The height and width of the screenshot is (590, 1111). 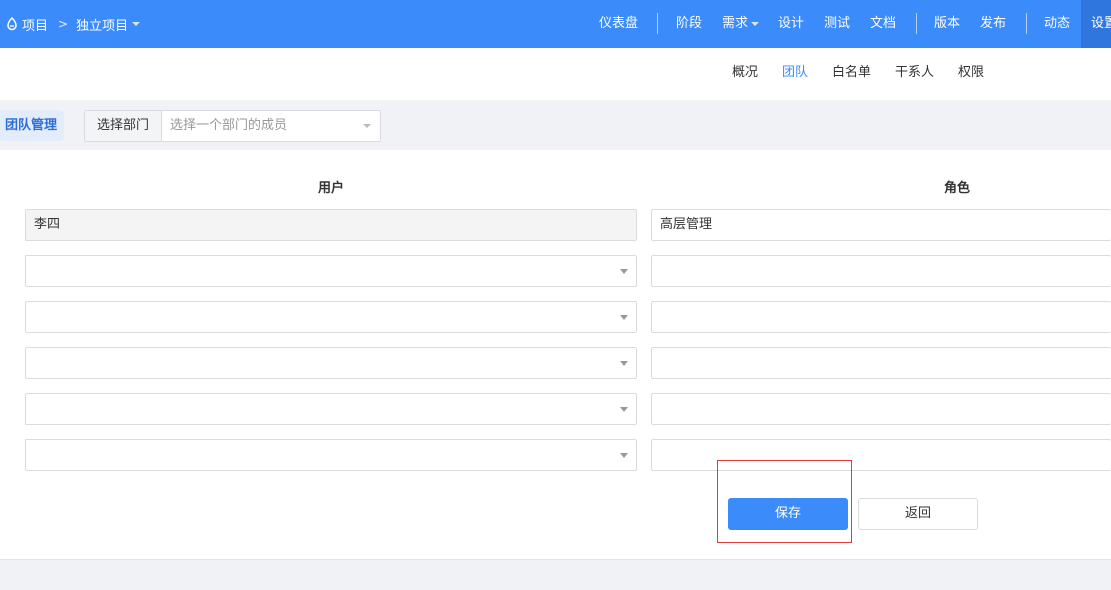 What do you see at coordinates (795, 74) in the screenshot?
I see `tab-team: 团队` at bounding box center [795, 74].